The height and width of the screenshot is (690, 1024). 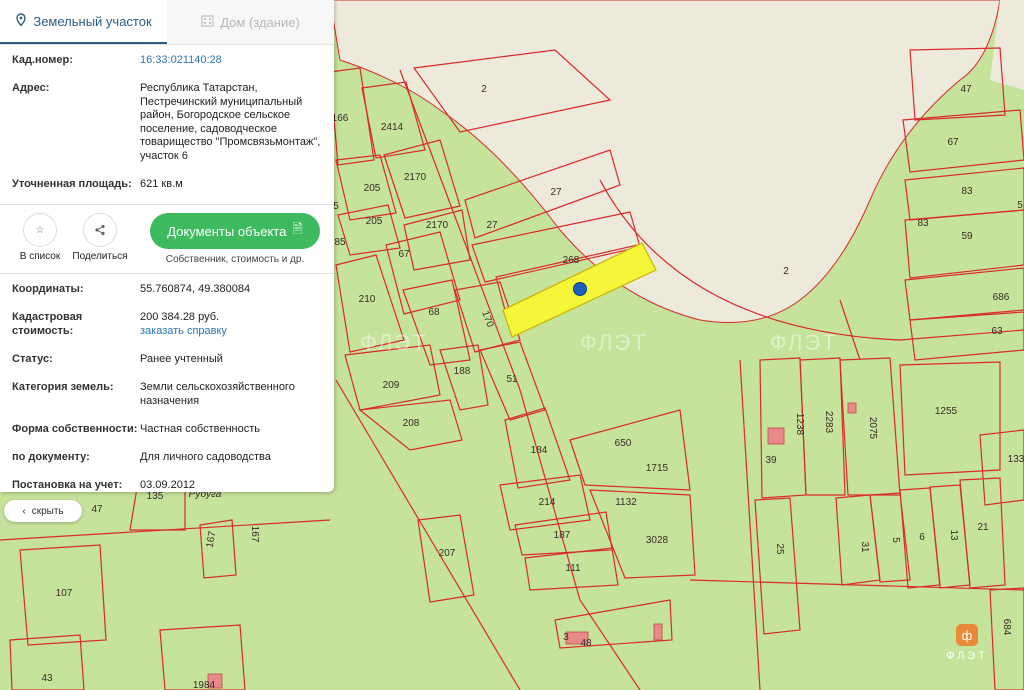 I want to click on plot-number-label: 3, so click(x=566, y=637).